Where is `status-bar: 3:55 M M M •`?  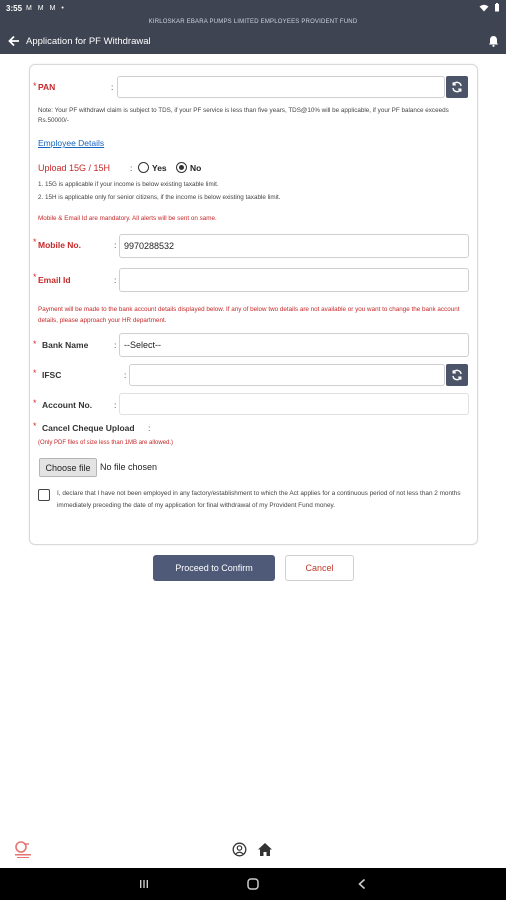
status-bar: 3:55 M M M • is located at coordinates (253, 8).